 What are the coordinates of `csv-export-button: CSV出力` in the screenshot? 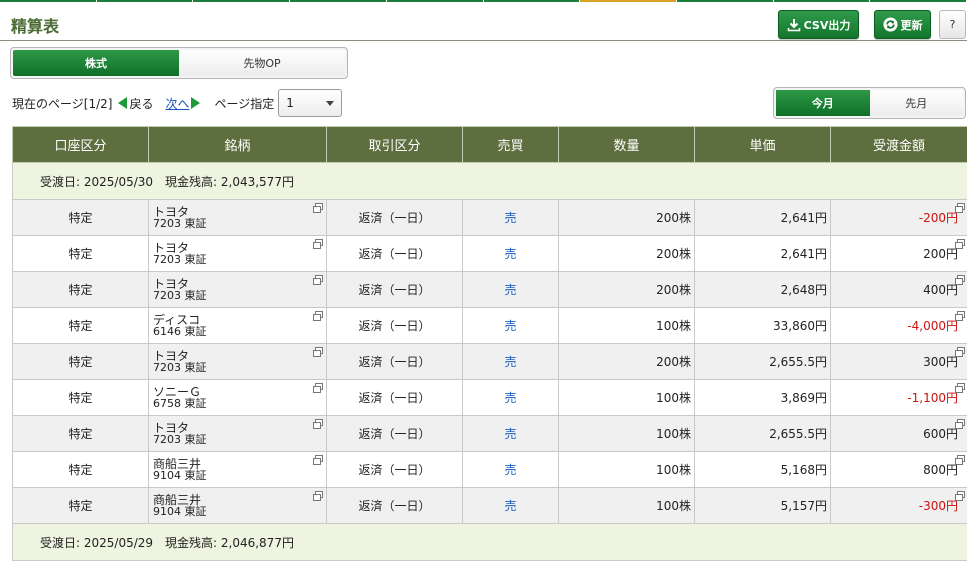 It's located at (818, 24).